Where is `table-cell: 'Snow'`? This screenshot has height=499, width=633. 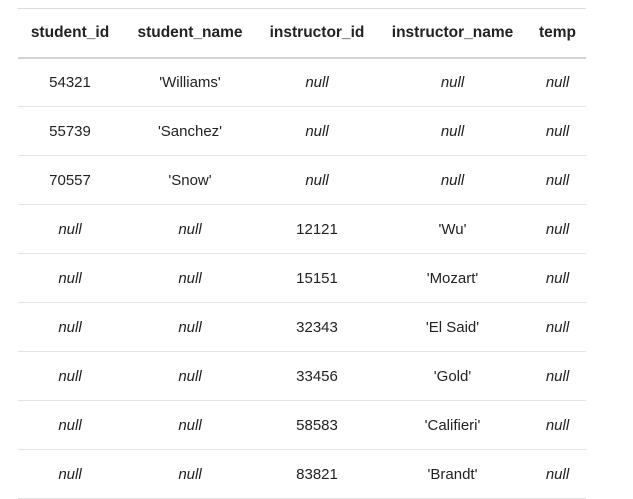
table-cell: 'Snow' is located at coordinates (190, 180).